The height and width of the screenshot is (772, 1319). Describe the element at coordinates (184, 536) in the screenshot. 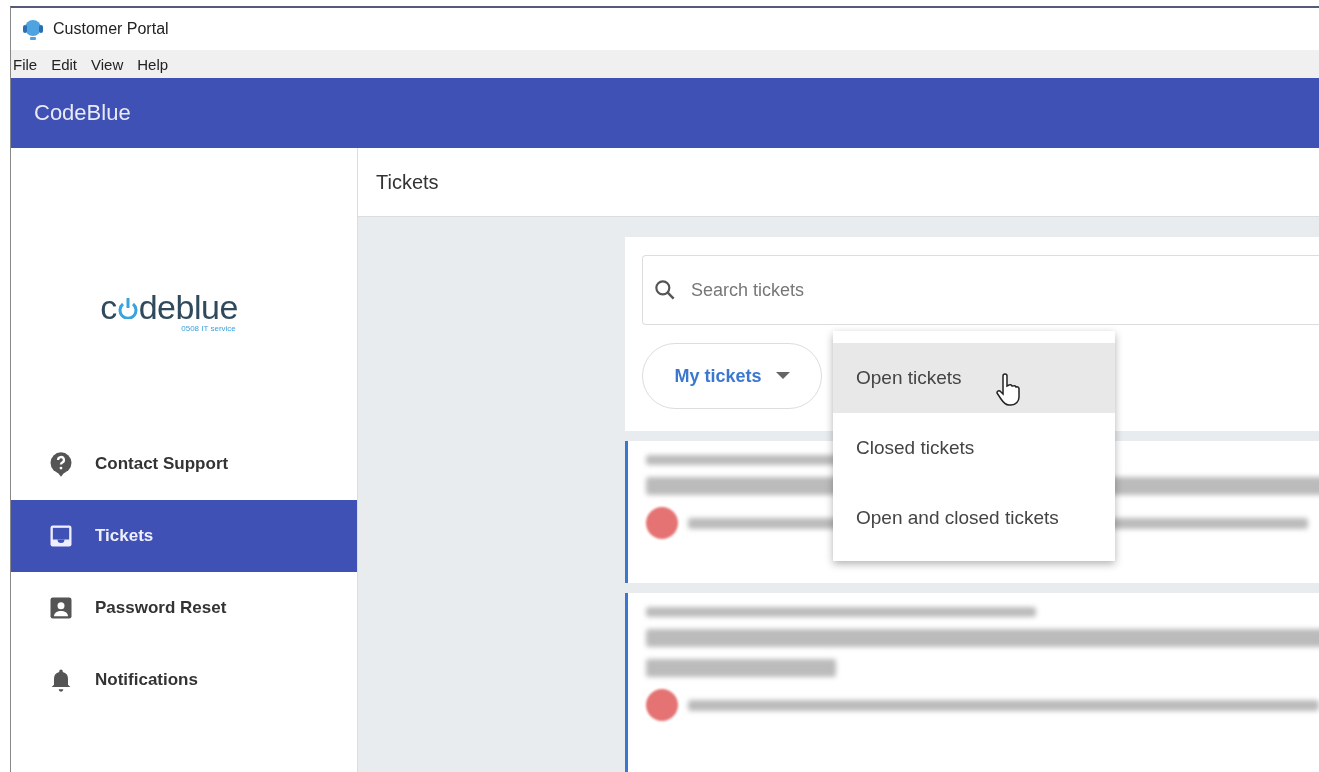

I see `sidebar-item: Tickets` at that location.